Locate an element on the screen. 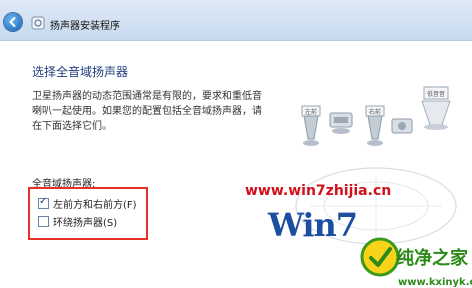 The image size is (472, 288). back-arrow-icon is located at coordinates (12, 22).